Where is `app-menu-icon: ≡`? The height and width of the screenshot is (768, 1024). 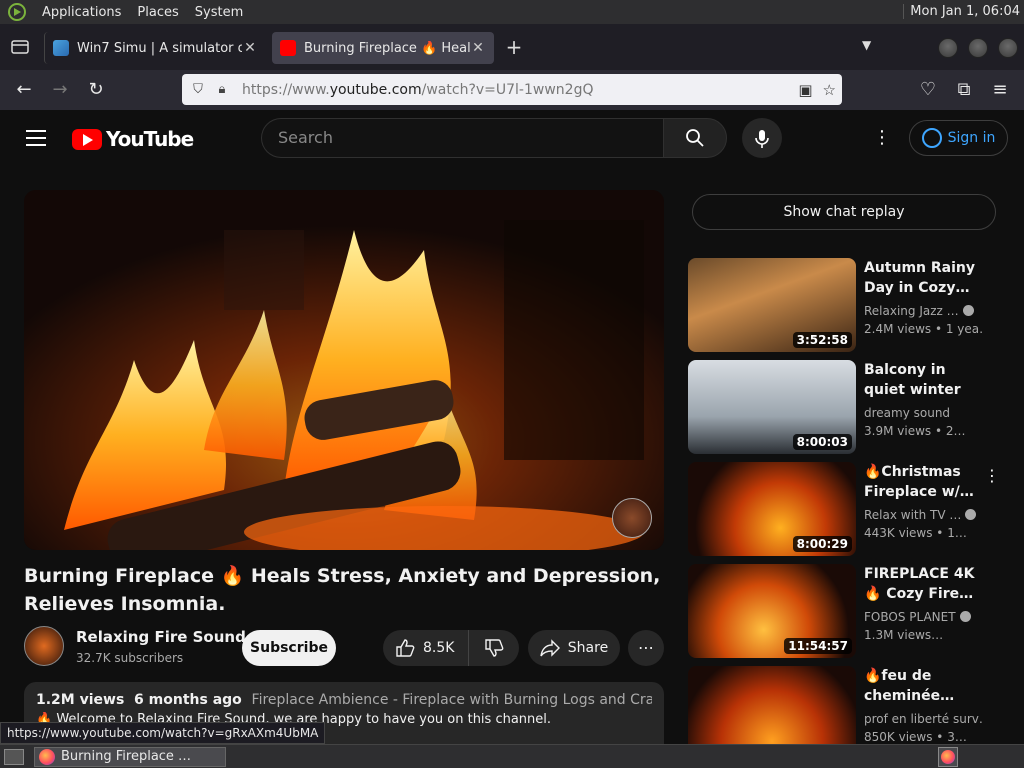
app-menu-icon: ≡ is located at coordinates (1000, 90).